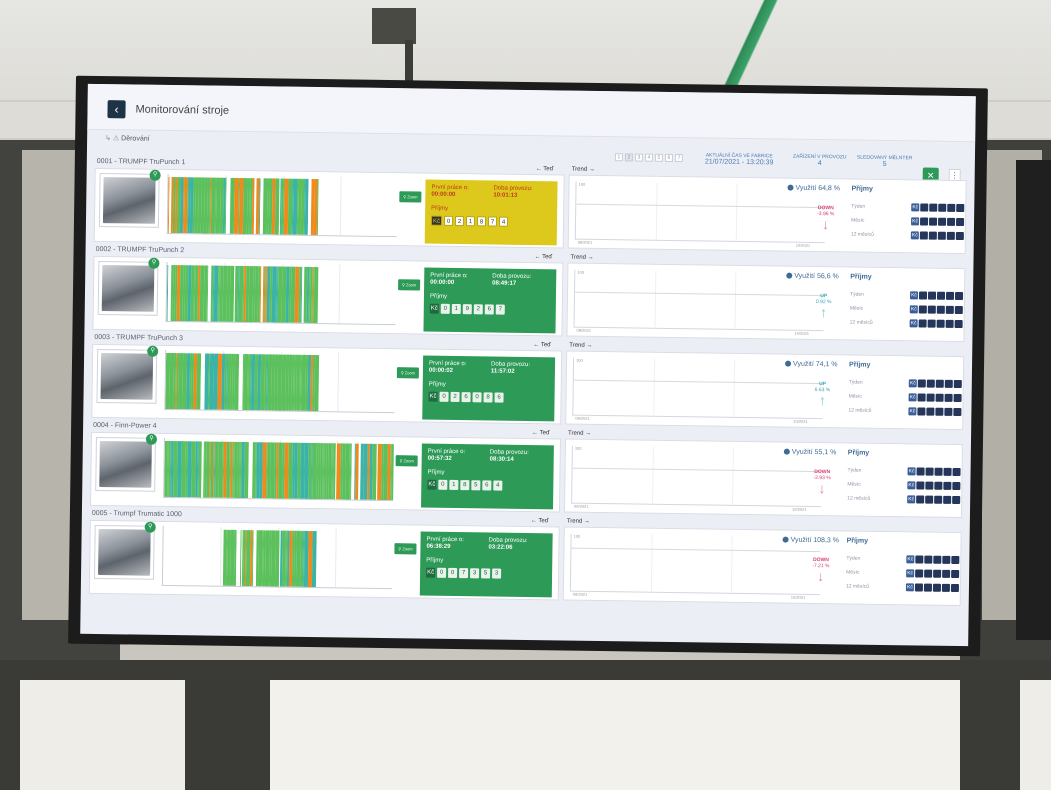  Describe the element at coordinates (438, 546) in the screenshot. I see `first-work-value: 06:38:29` at that location.